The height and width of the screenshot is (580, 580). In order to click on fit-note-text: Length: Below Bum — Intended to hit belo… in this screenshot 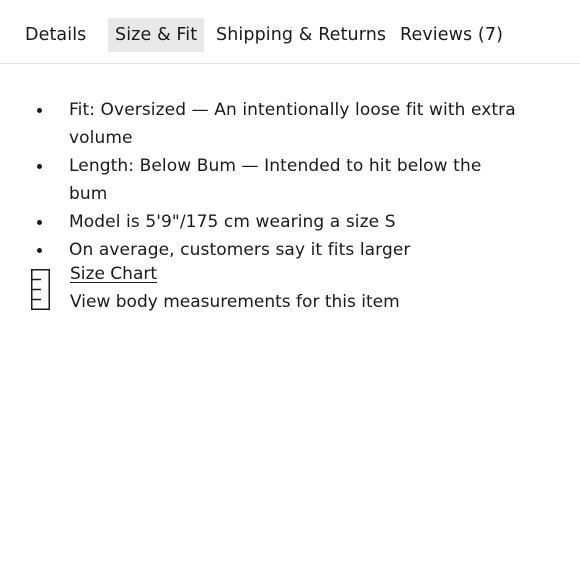, I will do `click(275, 180)`.